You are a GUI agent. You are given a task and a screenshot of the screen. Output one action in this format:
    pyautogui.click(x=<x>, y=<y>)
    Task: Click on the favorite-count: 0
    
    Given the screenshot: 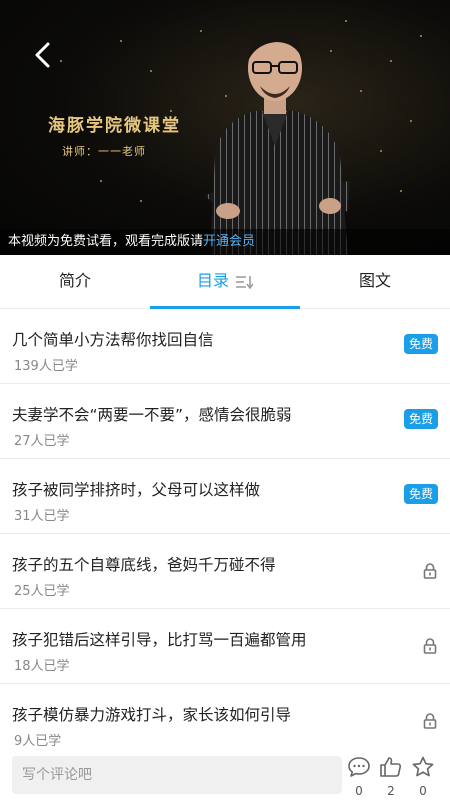 What is the action you would take?
    pyautogui.click(x=423, y=791)
    